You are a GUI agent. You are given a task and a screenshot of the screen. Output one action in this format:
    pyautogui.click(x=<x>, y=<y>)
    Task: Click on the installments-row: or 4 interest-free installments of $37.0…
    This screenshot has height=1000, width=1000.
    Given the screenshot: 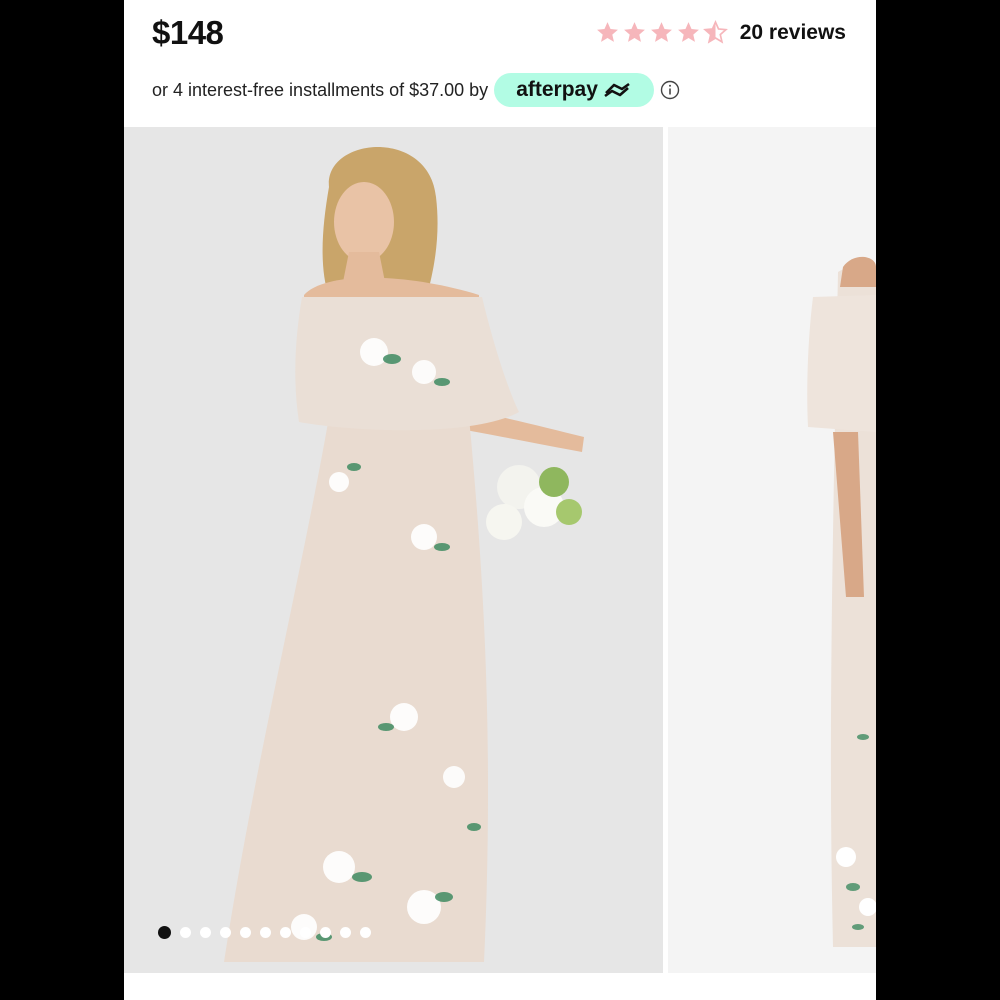 What is the action you would take?
    pyautogui.click(x=416, y=90)
    